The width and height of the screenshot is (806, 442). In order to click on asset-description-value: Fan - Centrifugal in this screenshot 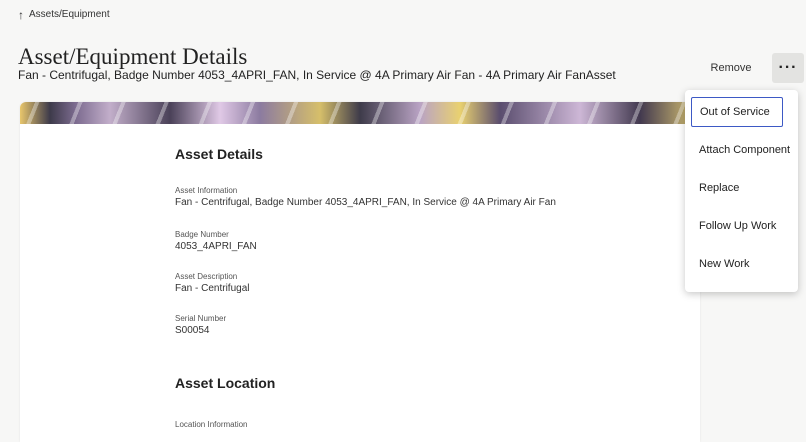, I will do `click(212, 288)`.